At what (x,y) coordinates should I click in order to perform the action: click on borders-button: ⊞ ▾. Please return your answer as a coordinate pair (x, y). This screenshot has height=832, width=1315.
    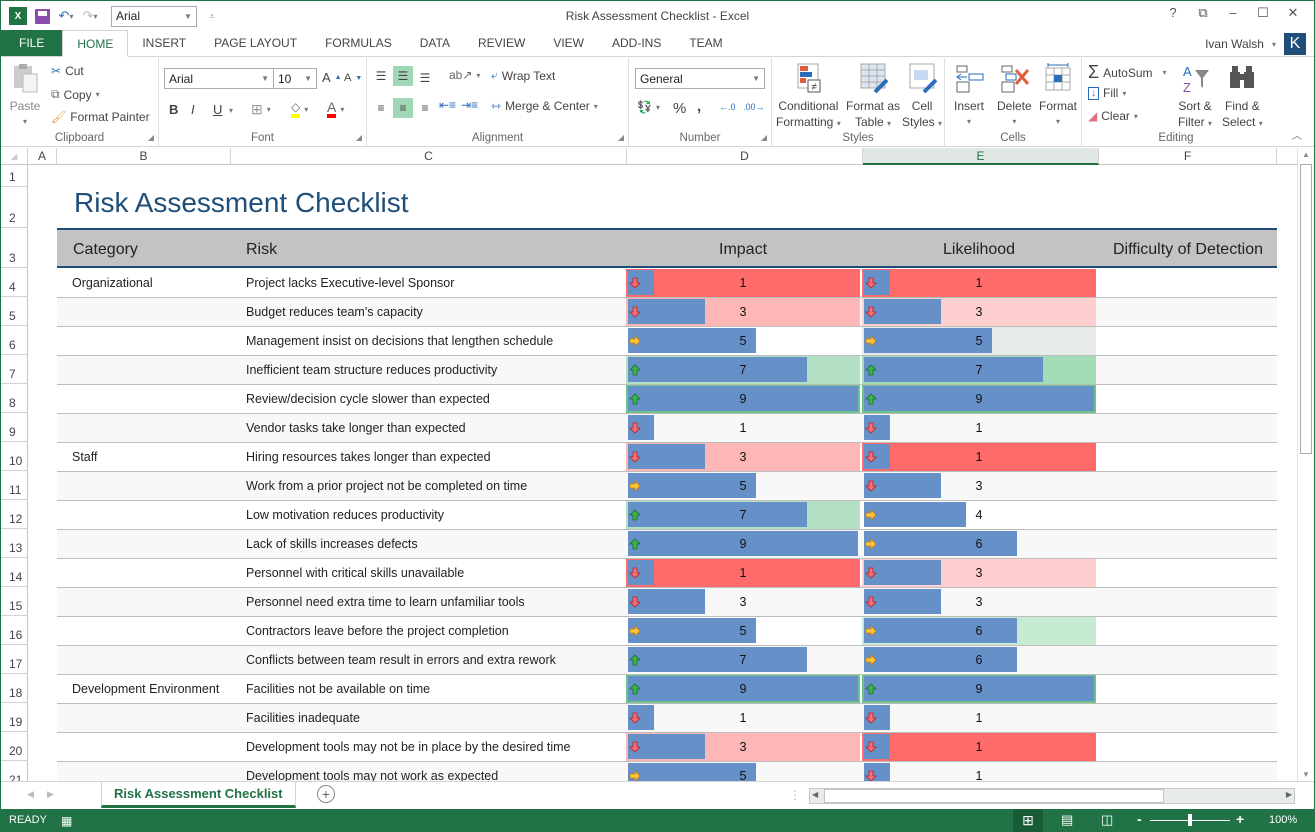
    Looking at the image, I should click on (261, 109).